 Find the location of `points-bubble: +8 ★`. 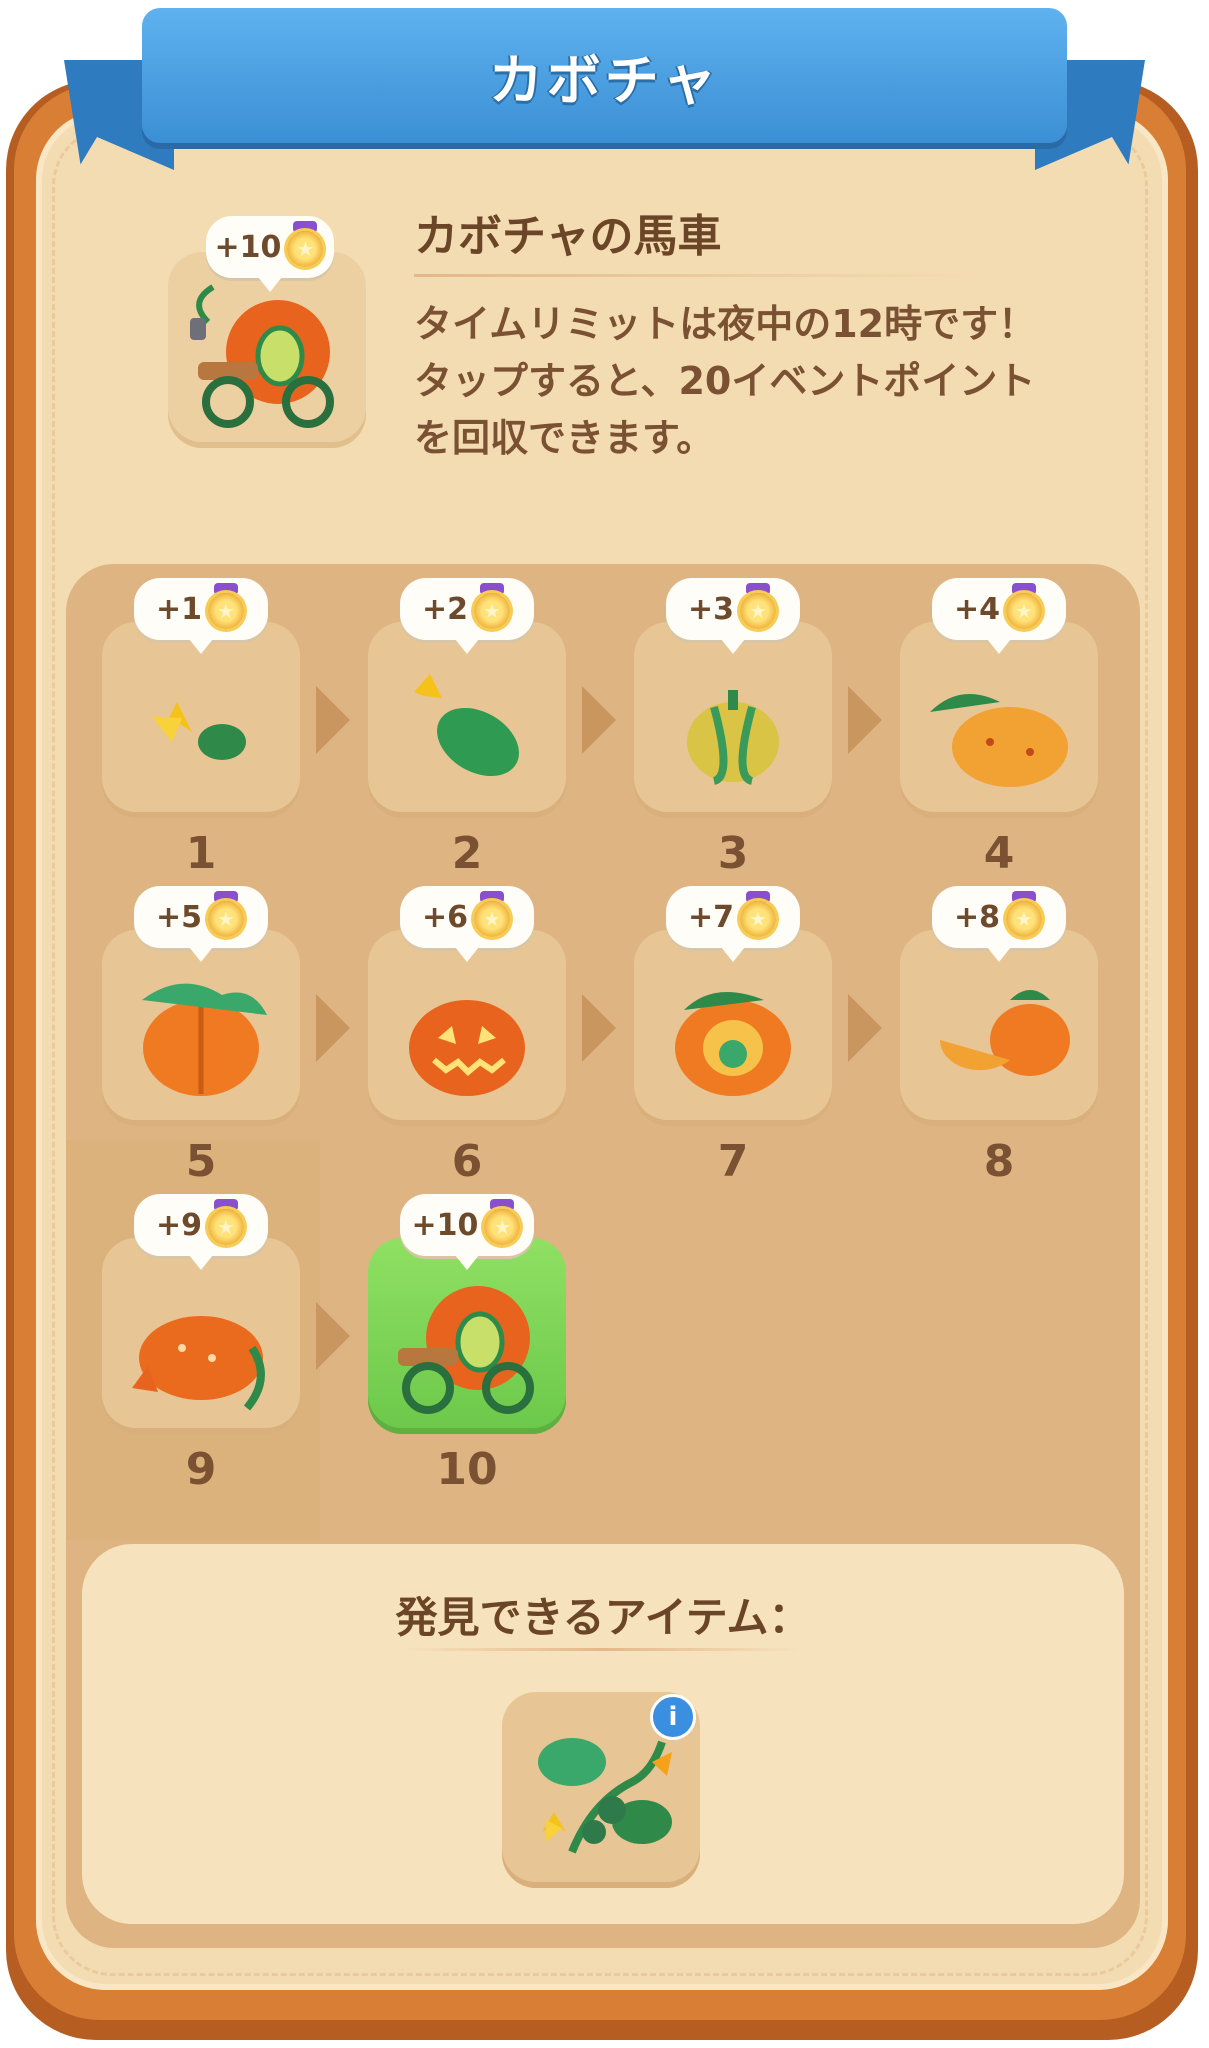

points-bubble: +8 ★ is located at coordinates (999, 924).